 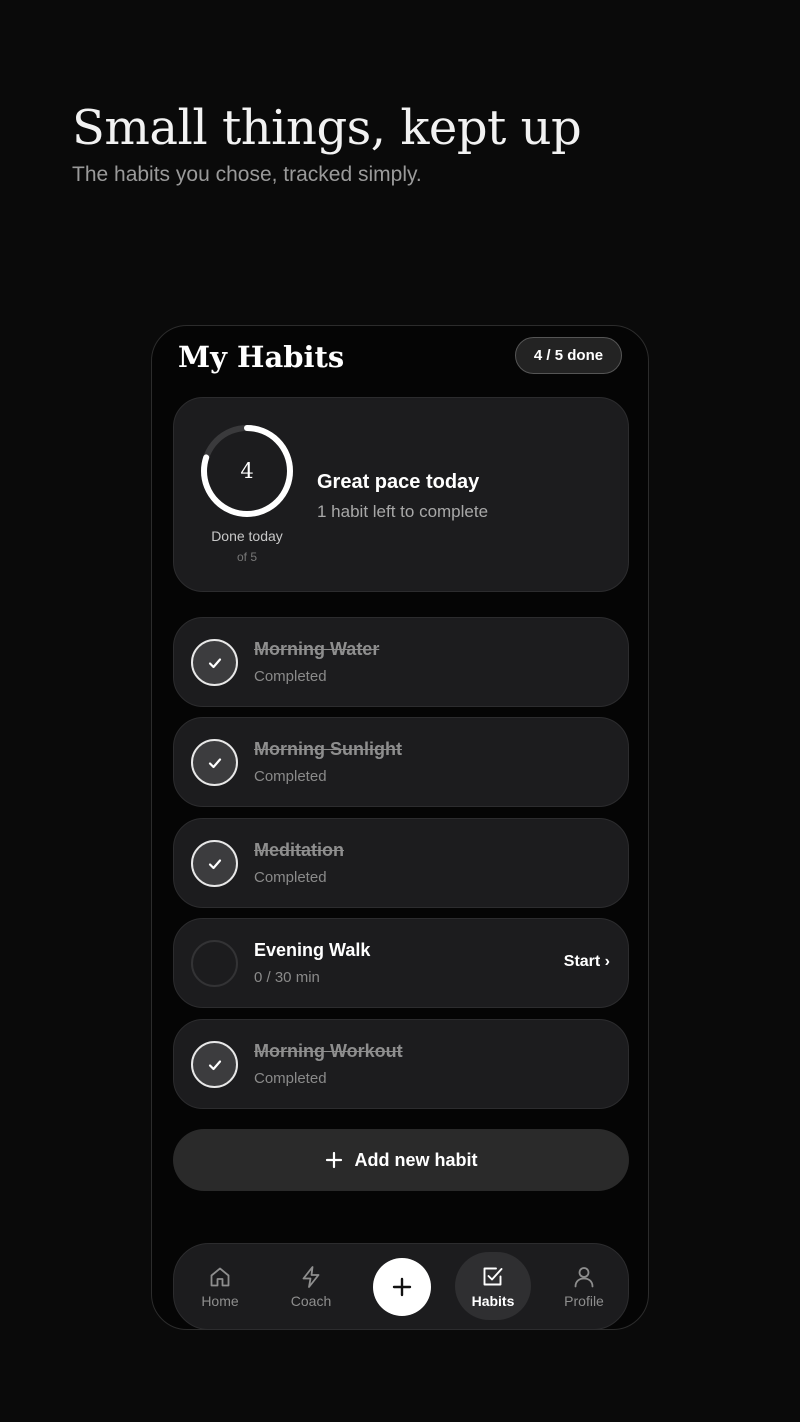 What do you see at coordinates (261, 357) in the screenshot?
I see `page-title: My Habits` at bounding box center [261, 357].